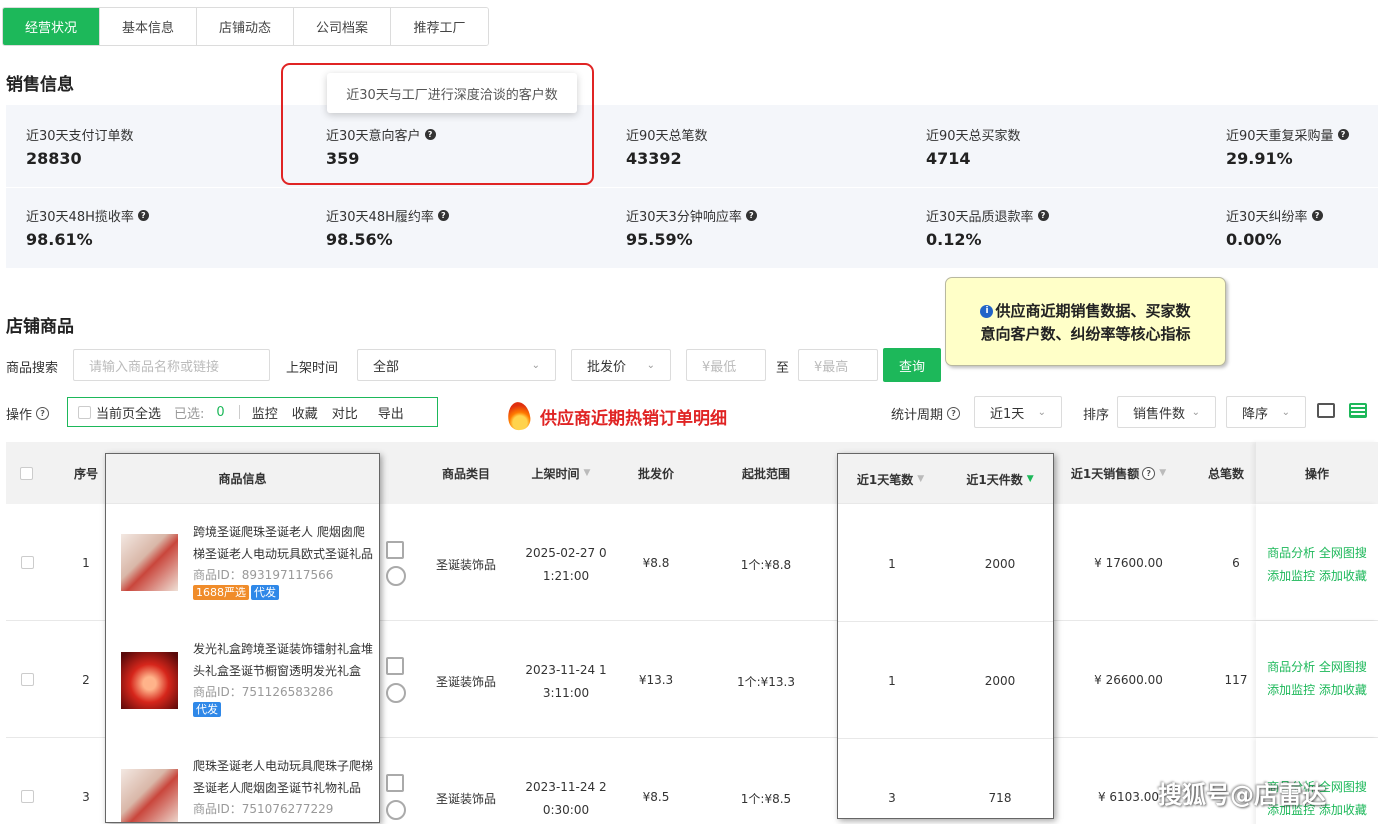 The image size is (1378, 824). What do you see at coordinates (85, 473) in the screenshot?
I see `col-index: 序号` at bounding box center [85, 473].